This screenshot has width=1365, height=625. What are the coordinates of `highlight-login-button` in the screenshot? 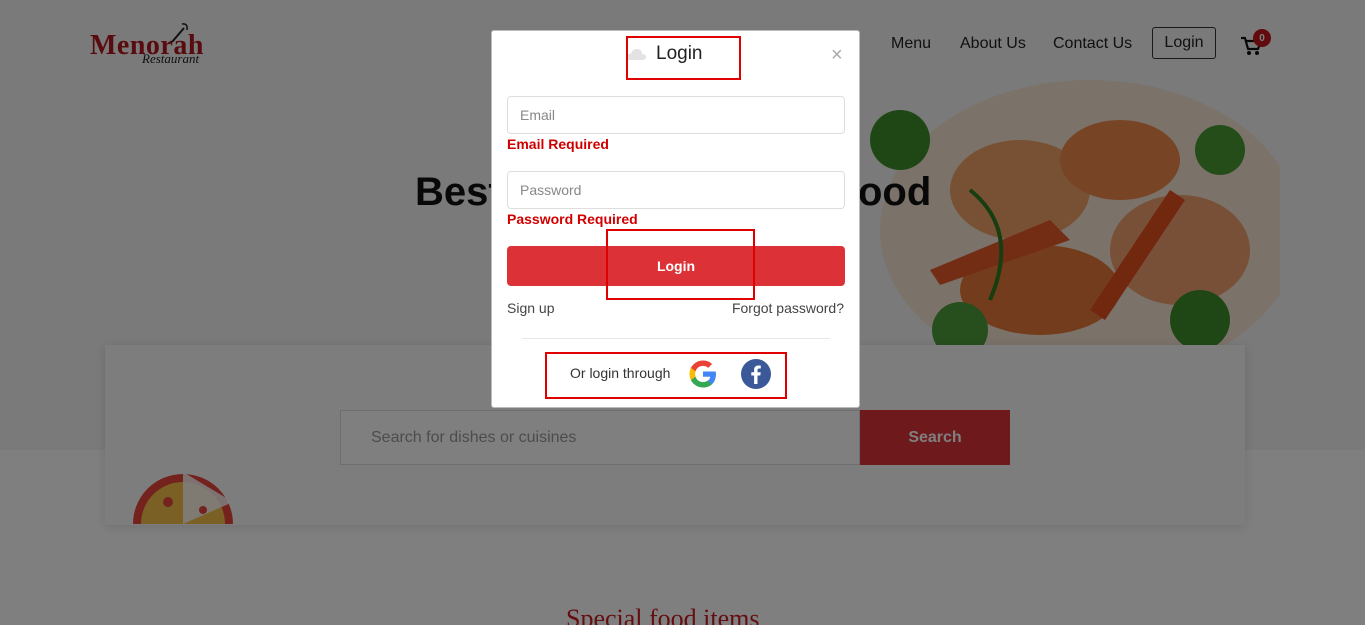 It's located at (680, 264).